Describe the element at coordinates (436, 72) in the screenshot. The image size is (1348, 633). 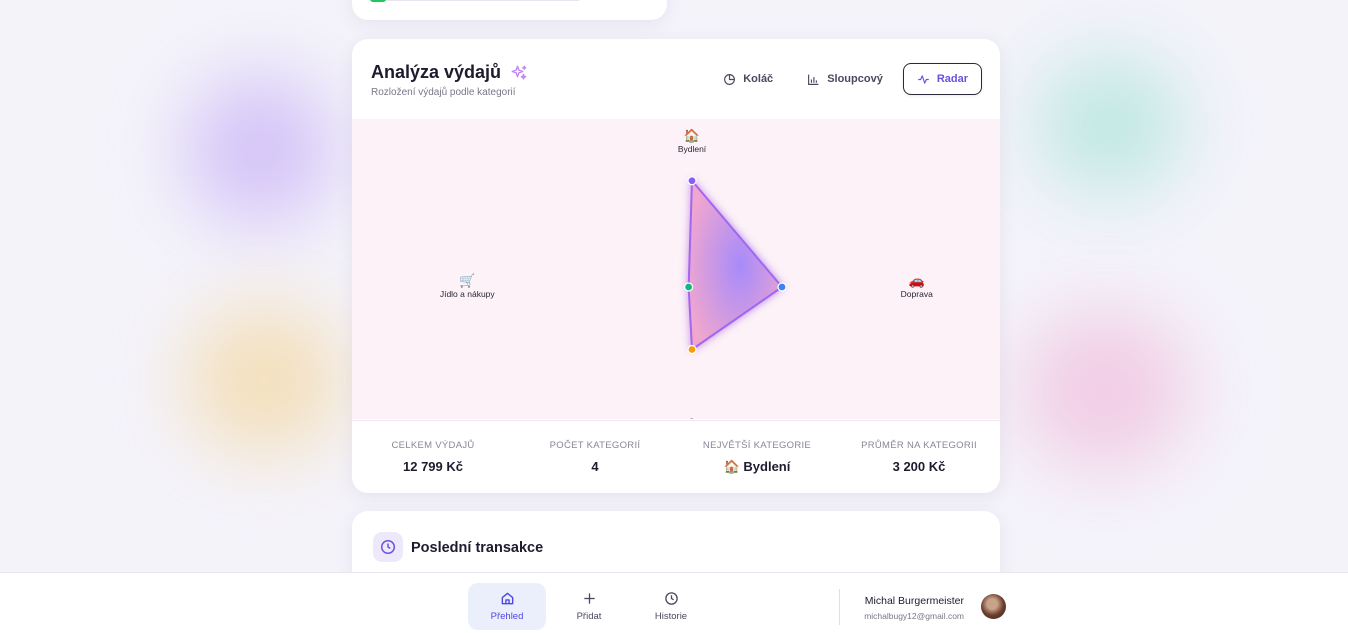
I see `card-title-text: Analýza výdajů` at that location.